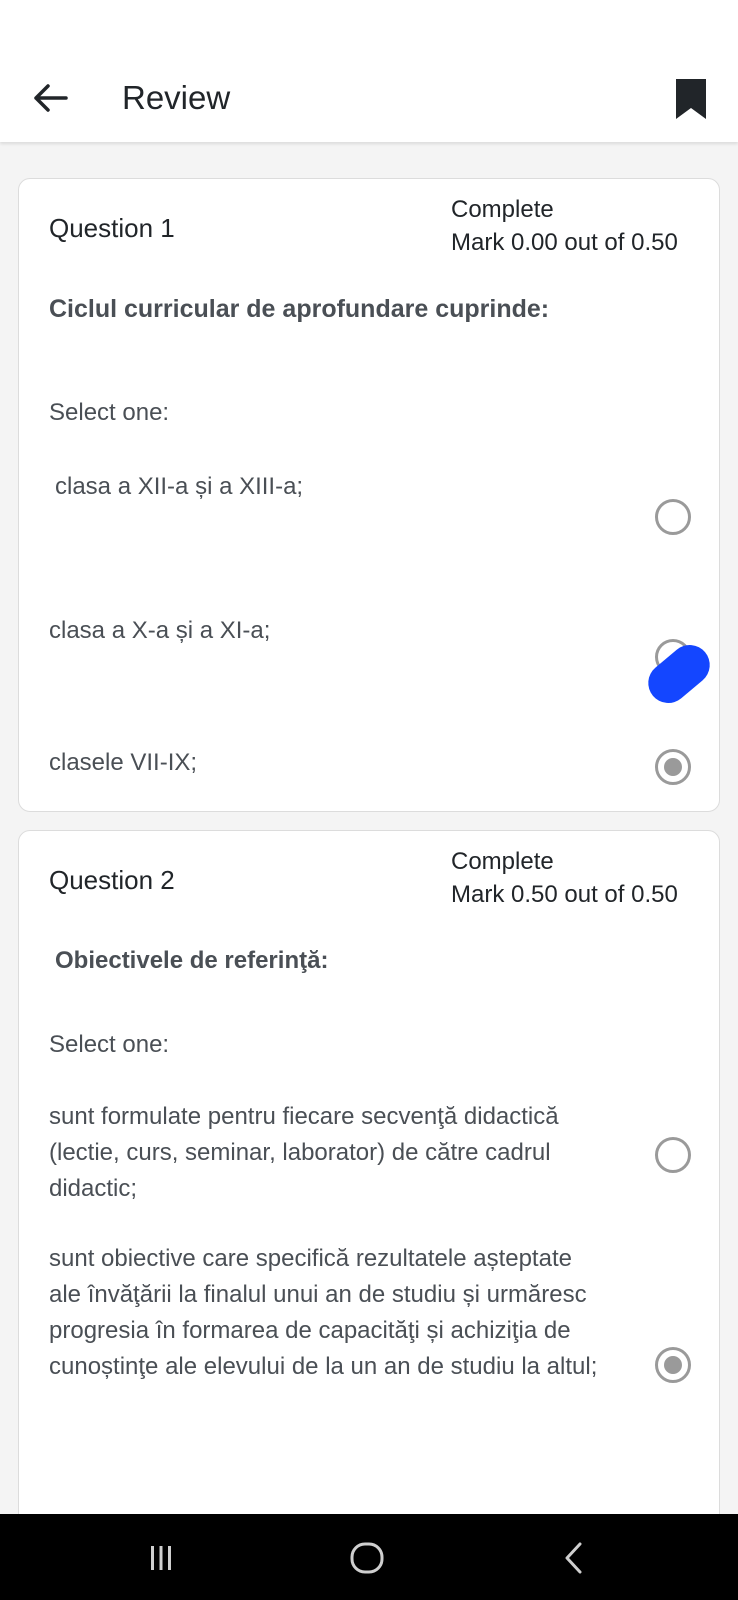 The width and height of the screenshot is (738, 1600). I want to click on system-nav-bar, so click(369, 1557).